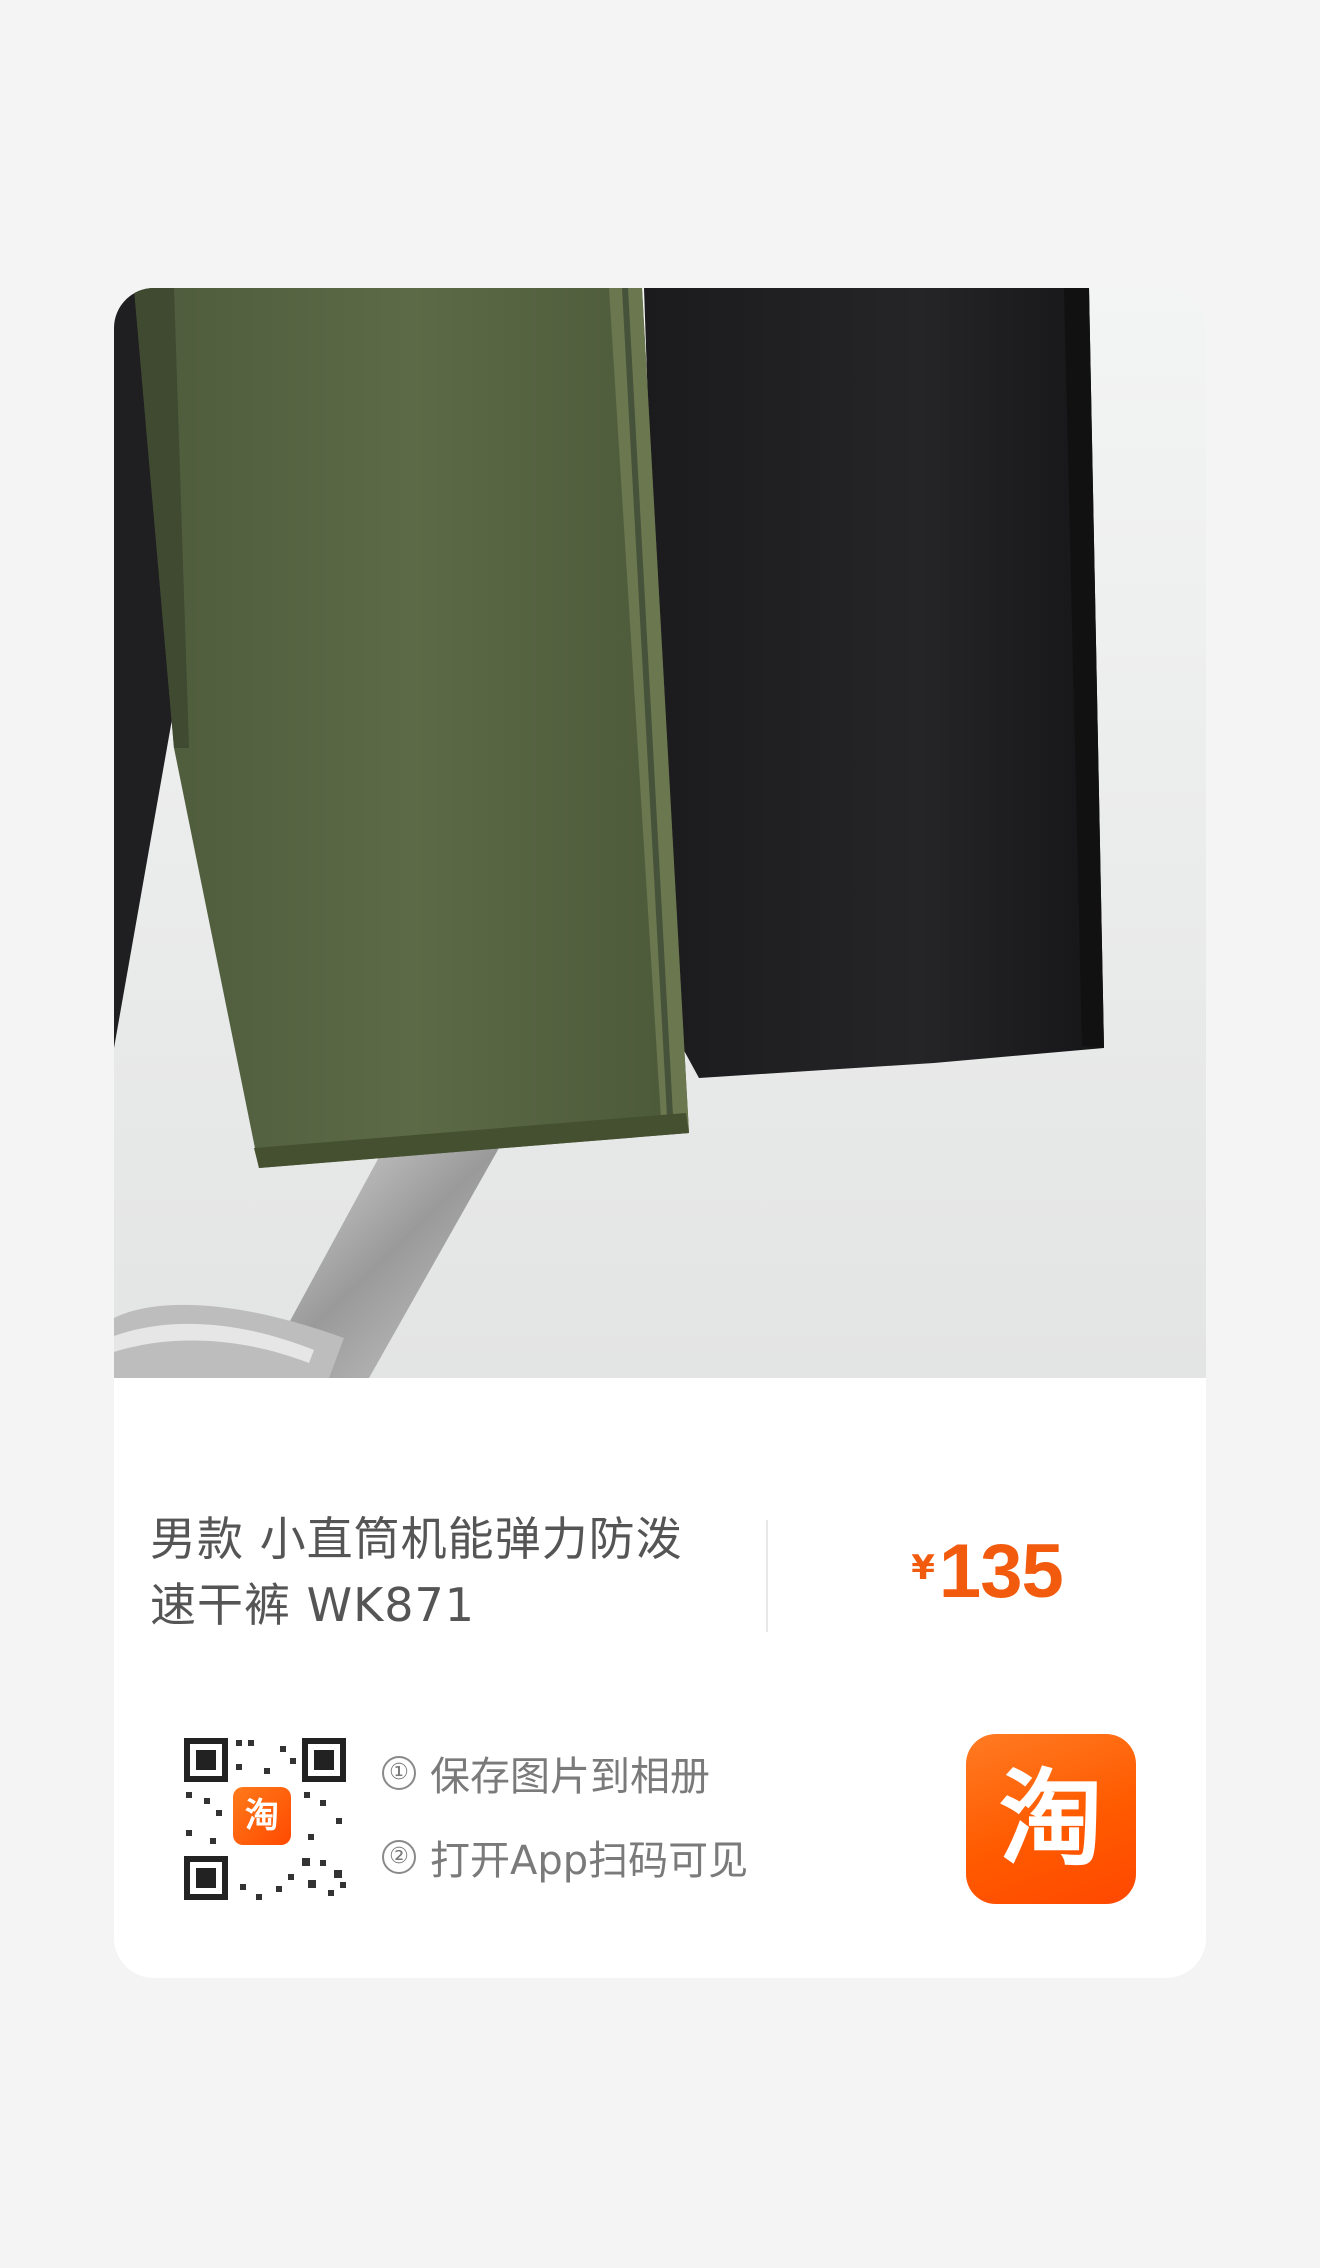 The height and width of the screenshot is (2268, 1320). Describe the element at coordinates (570, 1777) in the screenshot. I see `step-1-text: 保存图片到相册` at that location.